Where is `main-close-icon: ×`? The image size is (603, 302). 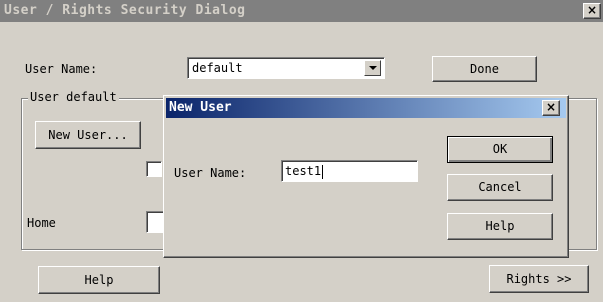 main-close-icon: × is located at coordinates (592, 11).